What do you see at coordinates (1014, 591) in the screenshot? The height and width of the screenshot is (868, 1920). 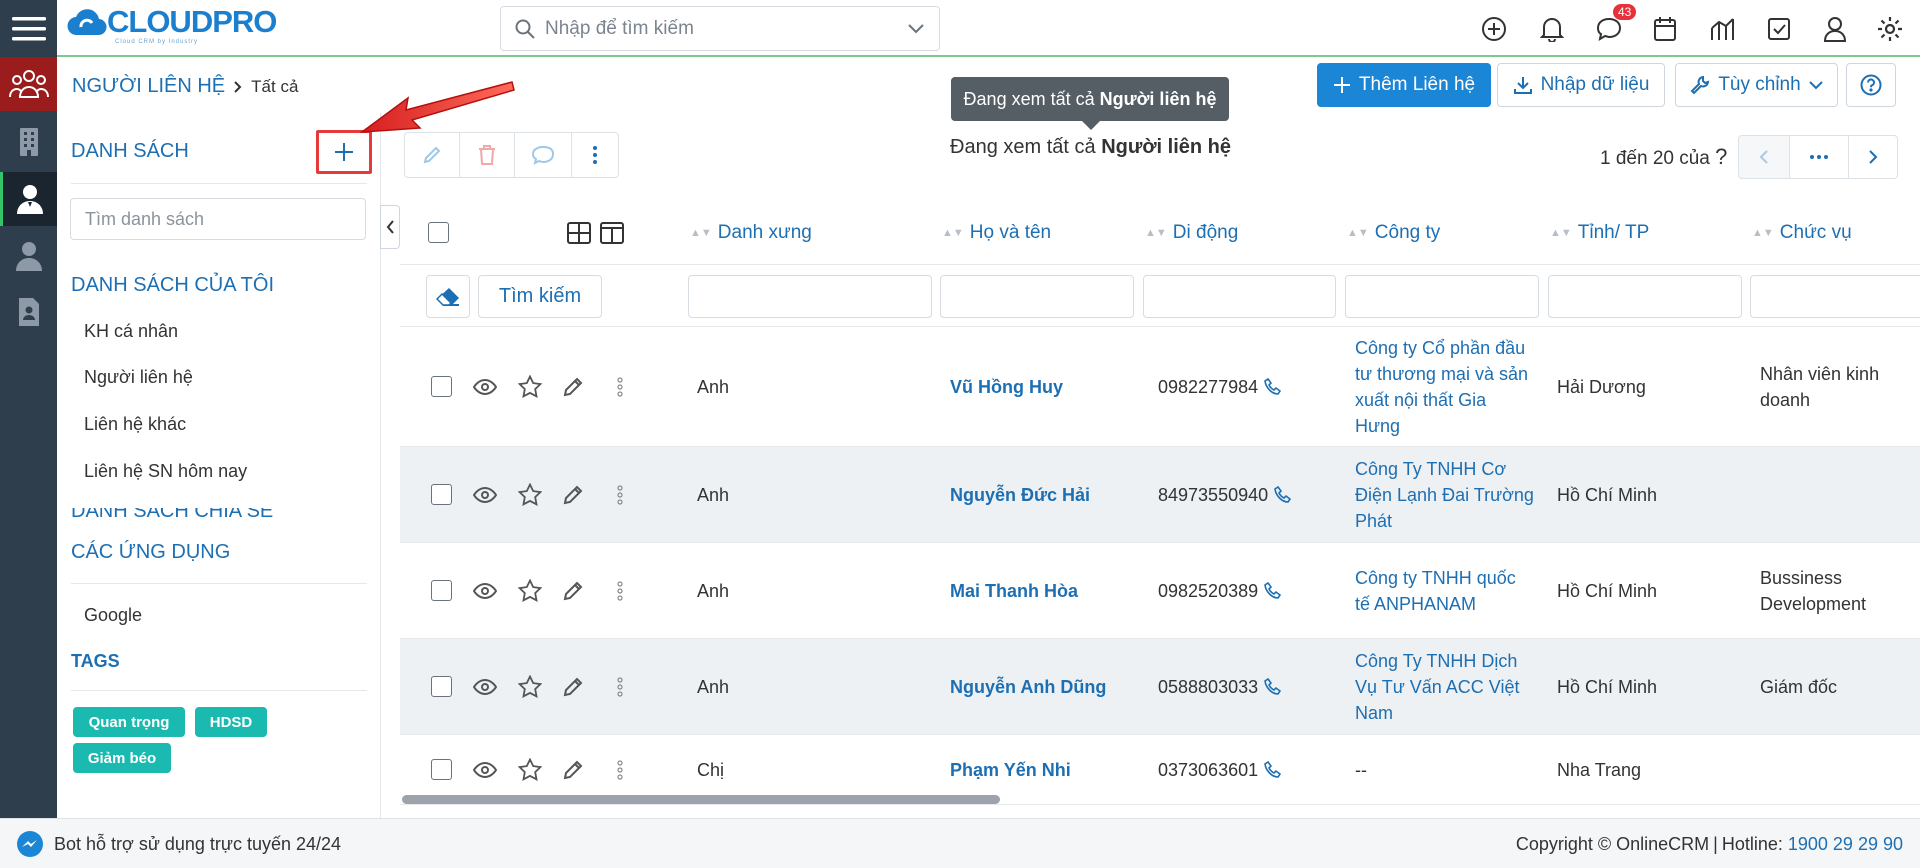 I see `cell-full-name: Mai Thanh Hòa` at bounding box center [1014, 591].